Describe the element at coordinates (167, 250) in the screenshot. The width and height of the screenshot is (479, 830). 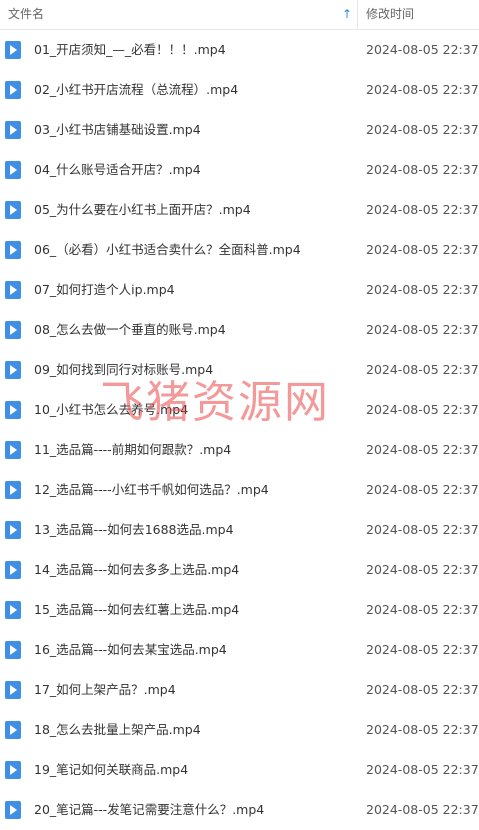
I see `file-name: 06_（必看）小红书适合卖什么？全面科普.mp4` at that location.